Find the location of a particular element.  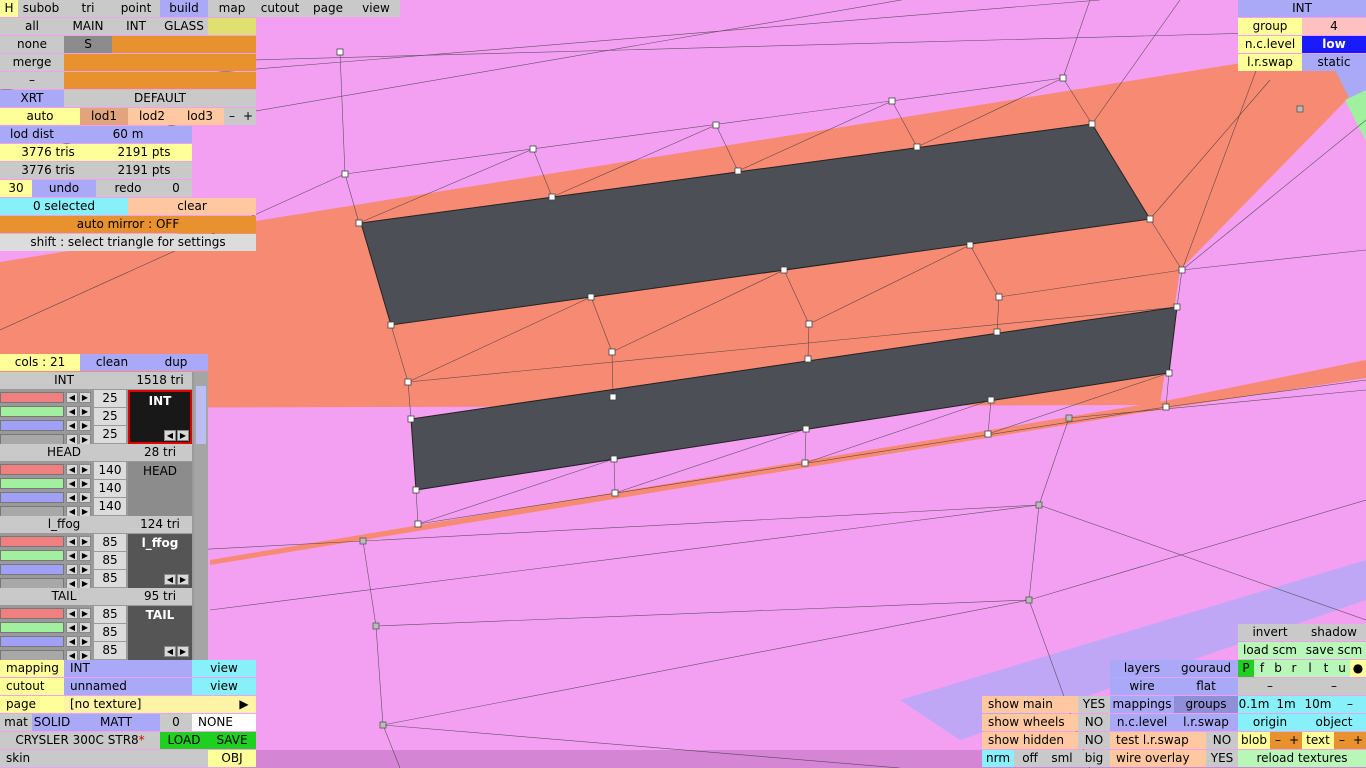

green-value: 25 is located at coordinates (110, 416).